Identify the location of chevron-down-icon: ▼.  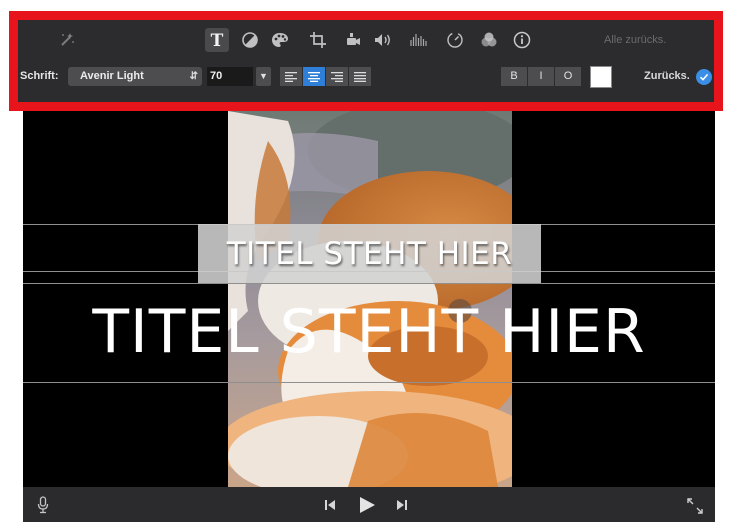
(263, 76).